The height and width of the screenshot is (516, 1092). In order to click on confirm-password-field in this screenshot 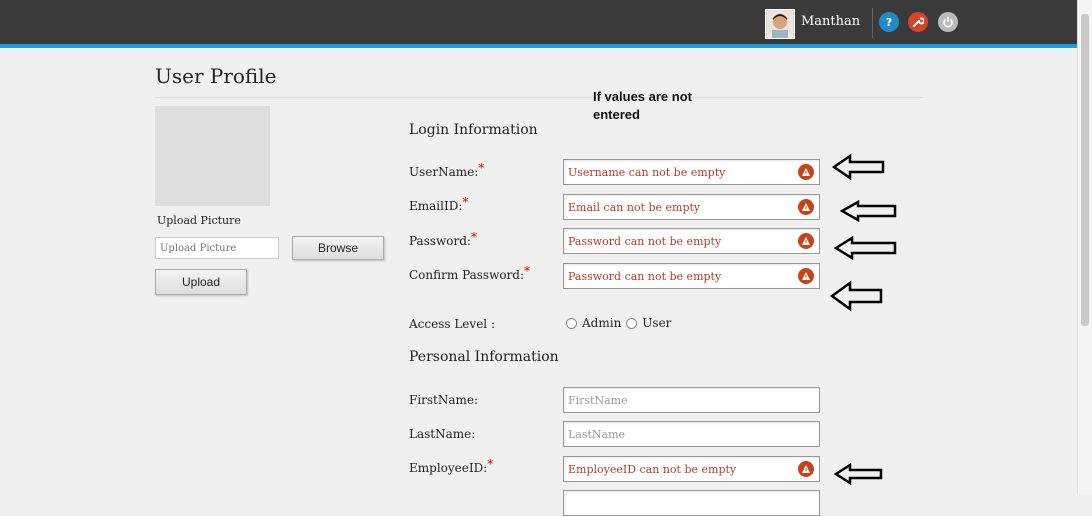, I will do `click(691, 276)`.